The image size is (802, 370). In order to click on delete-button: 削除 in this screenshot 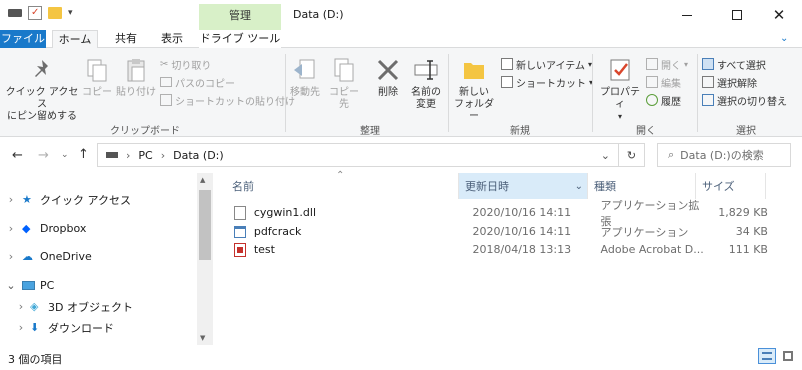, I will do `click(388, 77)`.